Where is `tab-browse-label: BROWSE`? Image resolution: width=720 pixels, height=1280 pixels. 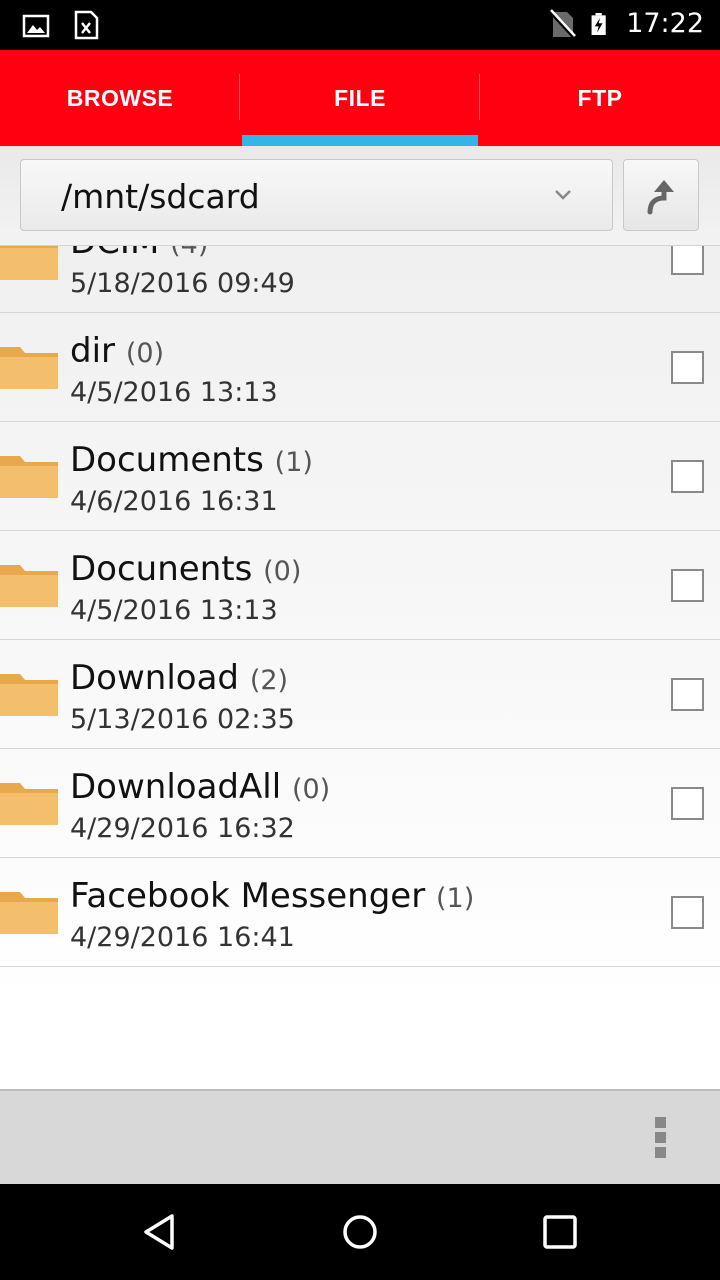
tab-browse-label: BROWSE is located at coordinates (120, 97).